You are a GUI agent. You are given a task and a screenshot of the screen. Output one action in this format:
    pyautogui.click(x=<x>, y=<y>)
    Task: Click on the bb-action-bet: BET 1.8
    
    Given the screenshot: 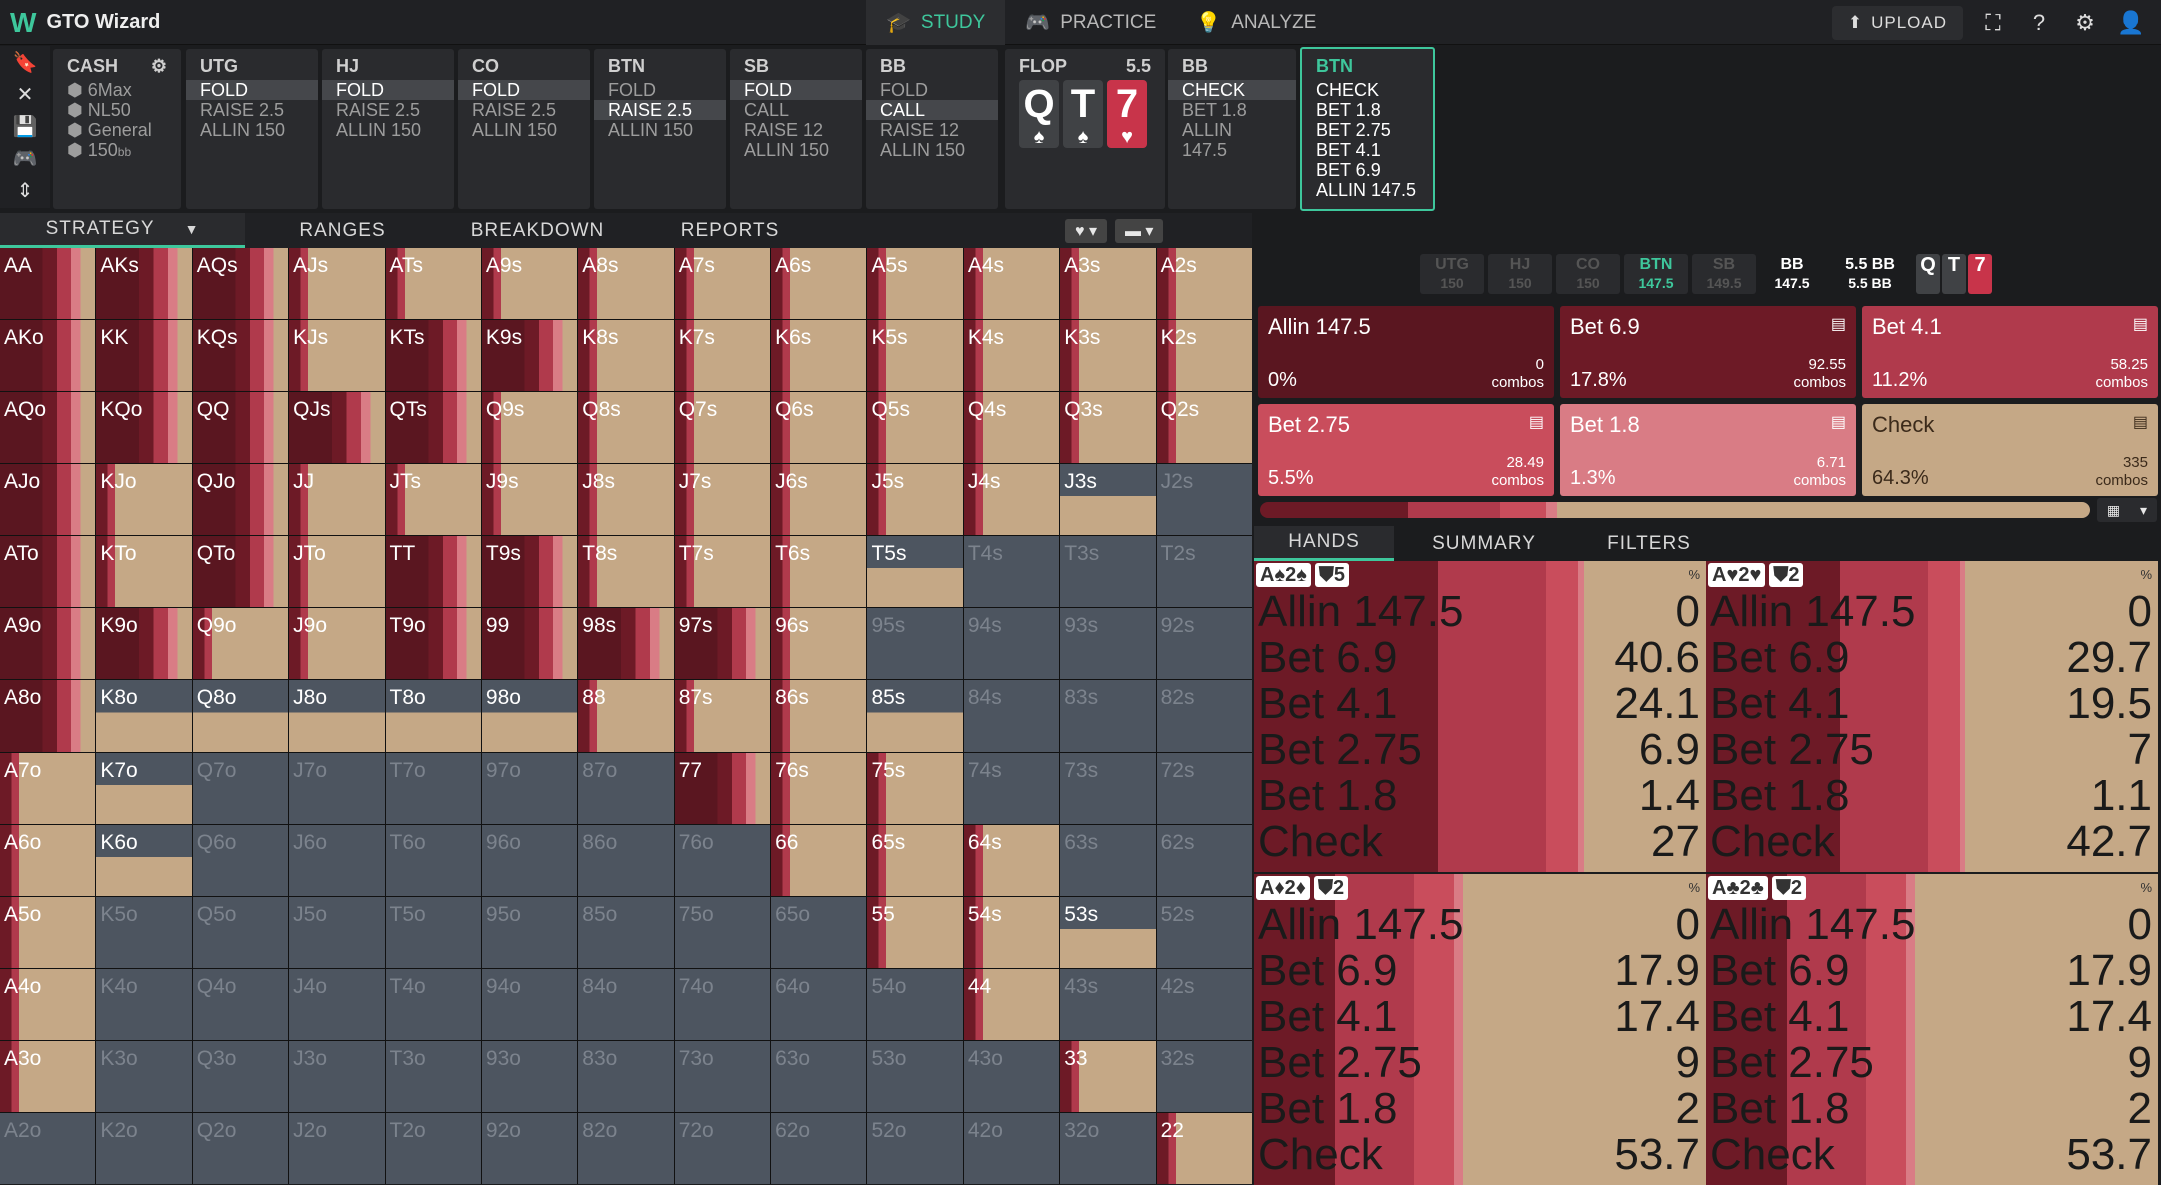 What is the action you would take?
    pyautogui.click(x=1232, y=110)
    